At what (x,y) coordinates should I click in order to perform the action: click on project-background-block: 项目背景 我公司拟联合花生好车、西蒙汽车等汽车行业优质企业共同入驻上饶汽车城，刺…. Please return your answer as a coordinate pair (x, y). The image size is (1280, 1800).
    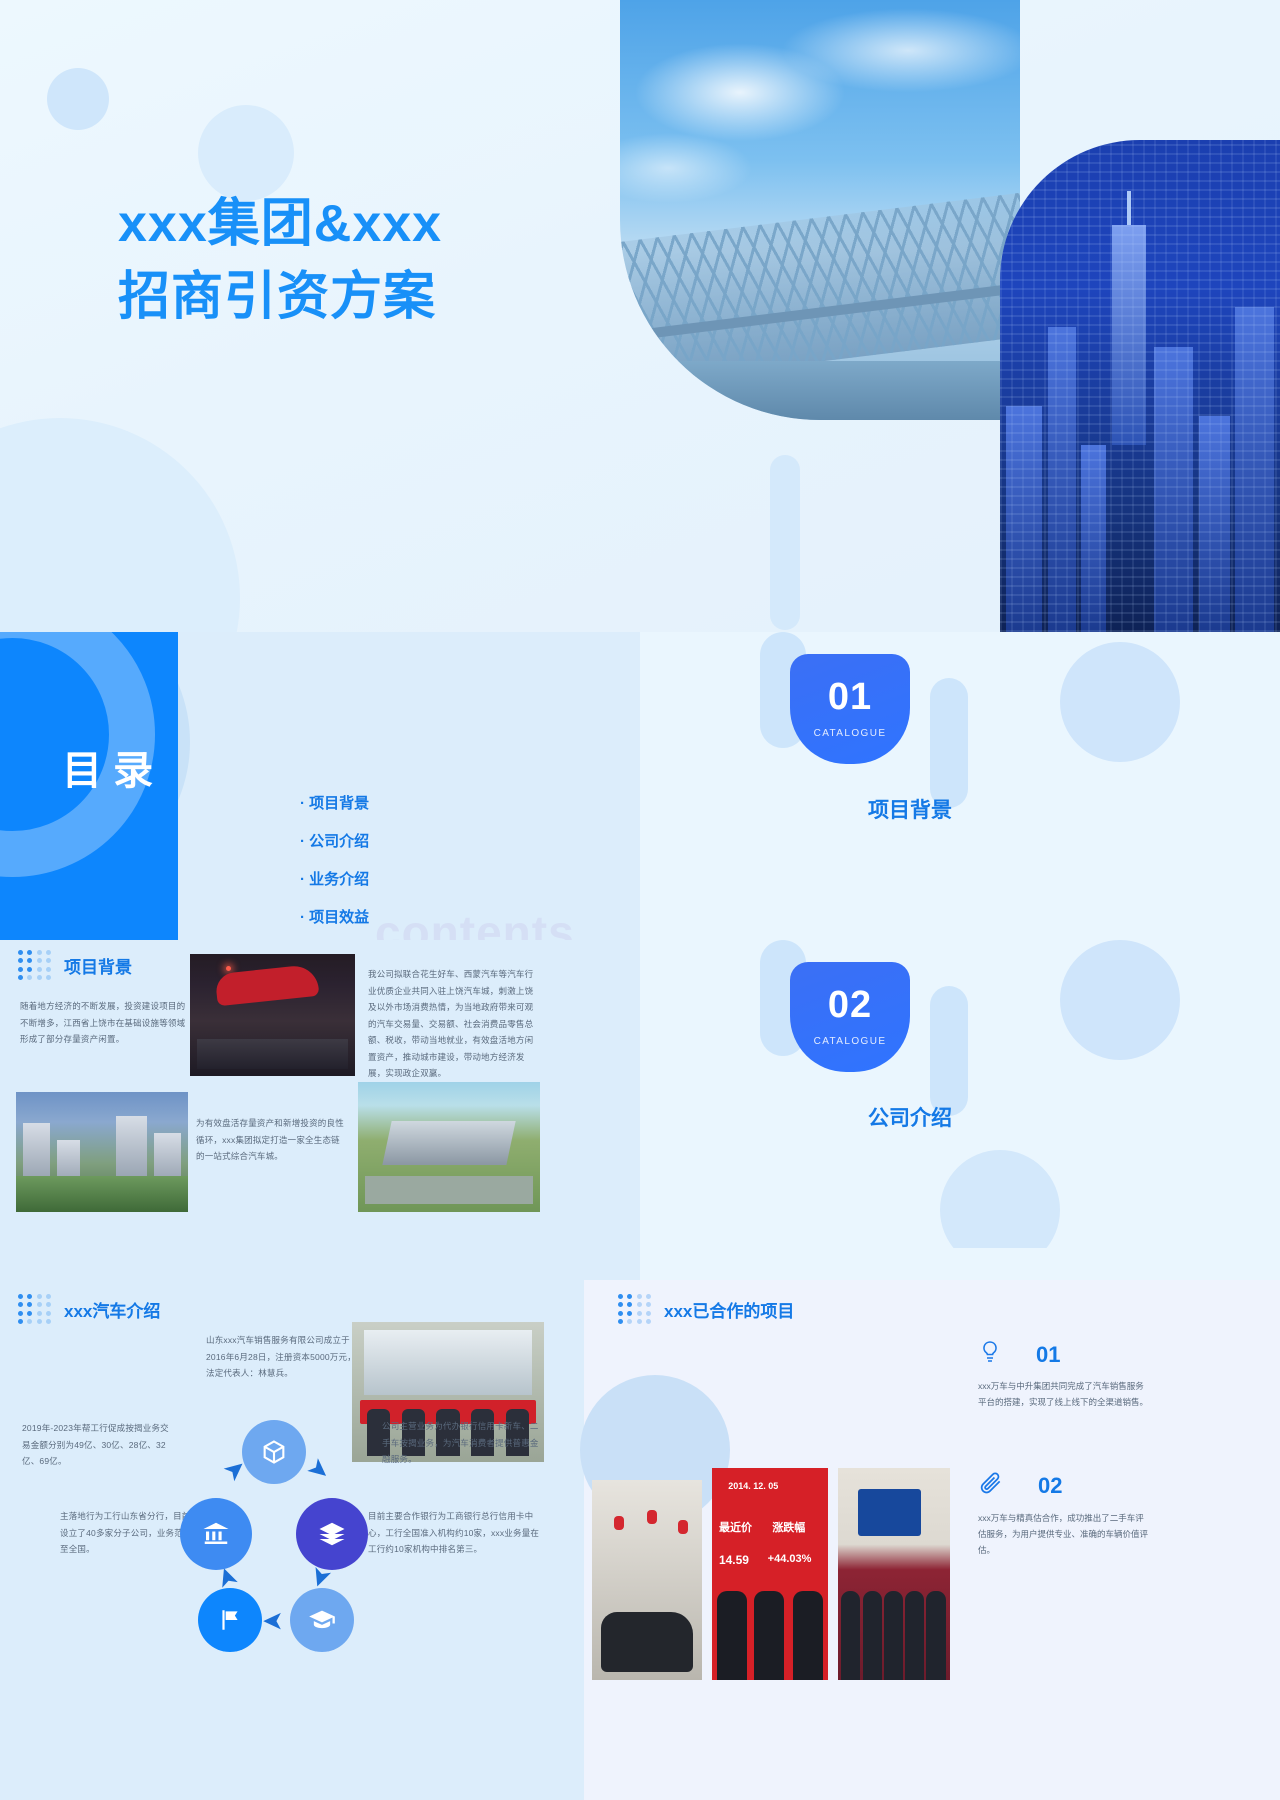
    Looking at the image, I should click on (320, 1110).